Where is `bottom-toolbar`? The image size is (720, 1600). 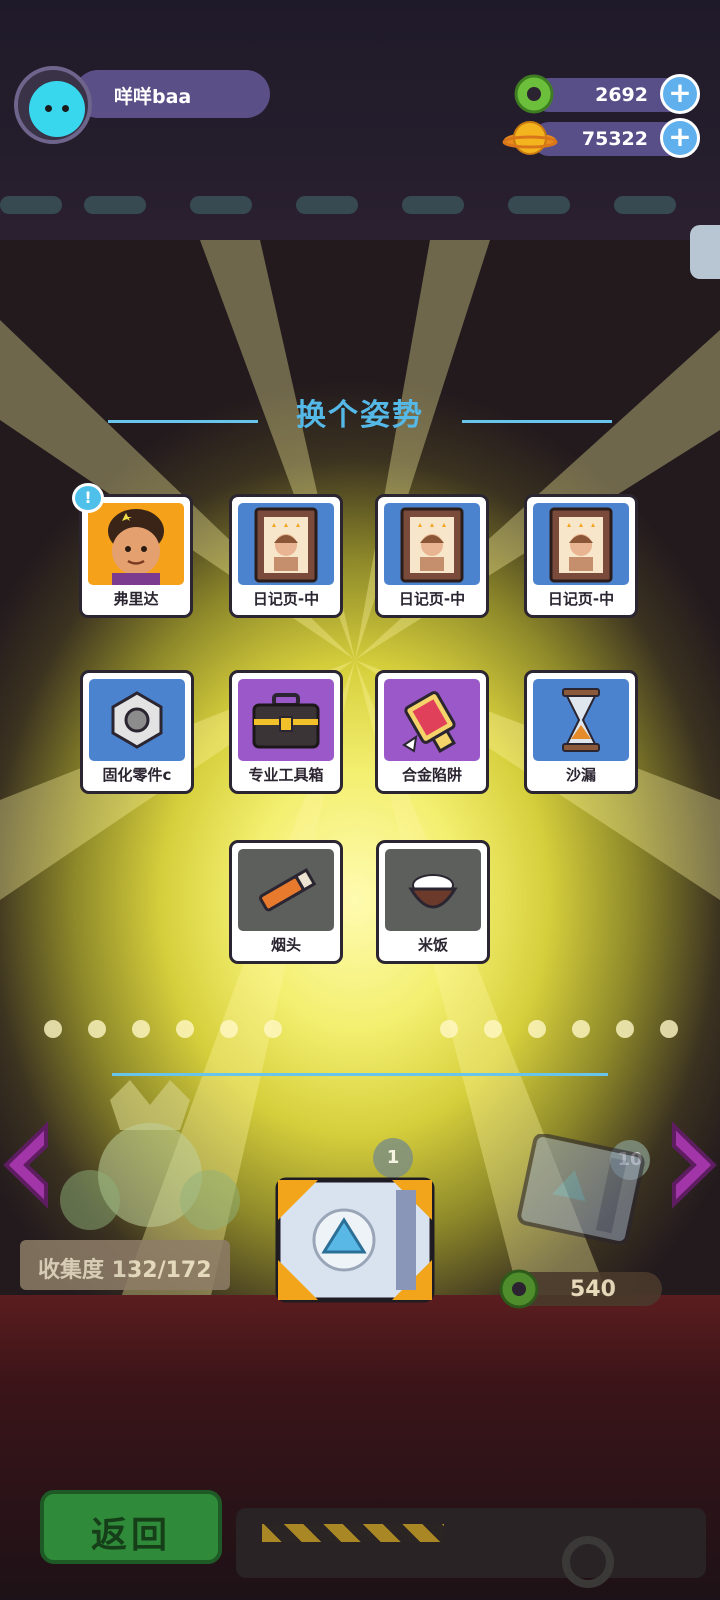
bottom-toolbar is located at coordinates (471, 1543).